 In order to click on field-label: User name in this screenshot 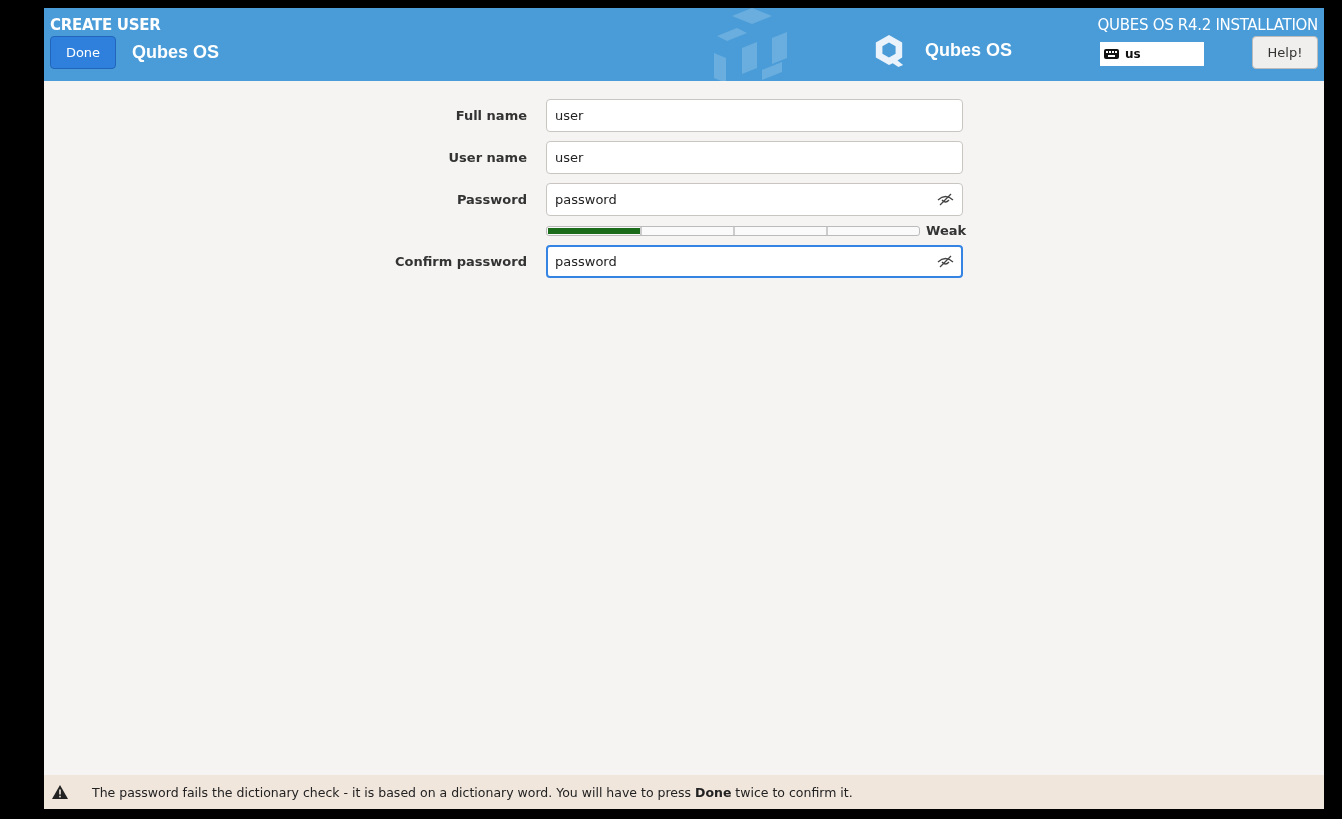, I will do `click(487, 157)`.